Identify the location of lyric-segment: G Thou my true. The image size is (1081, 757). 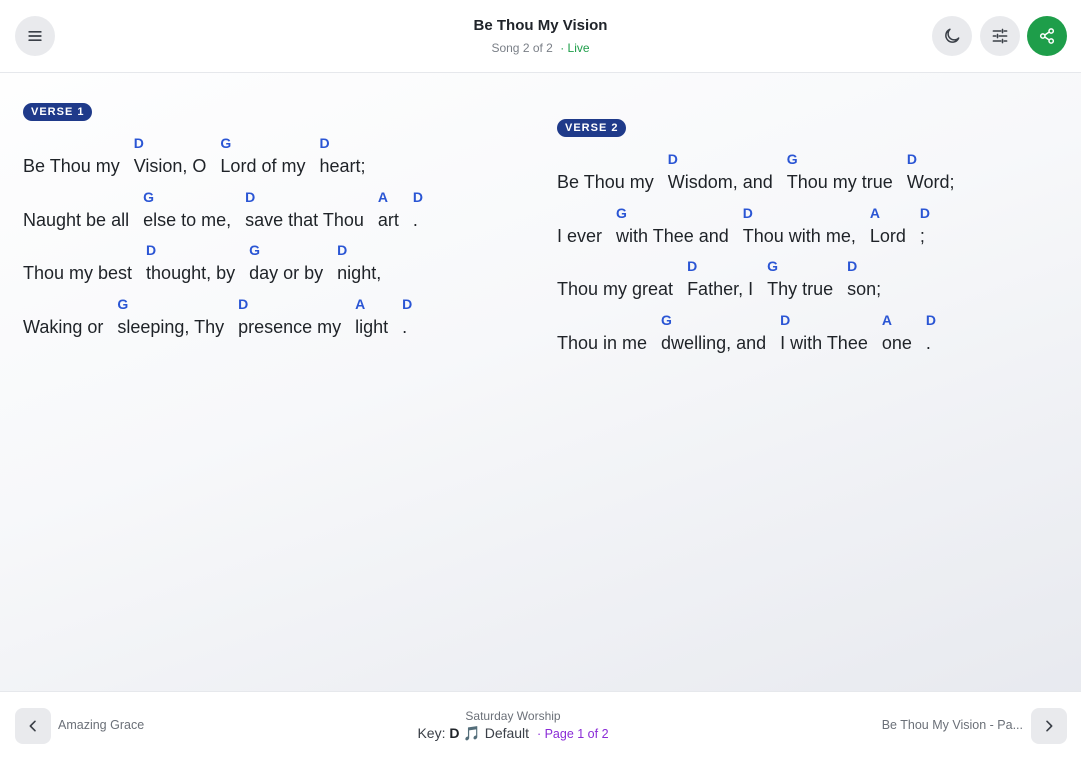
(840, 172).